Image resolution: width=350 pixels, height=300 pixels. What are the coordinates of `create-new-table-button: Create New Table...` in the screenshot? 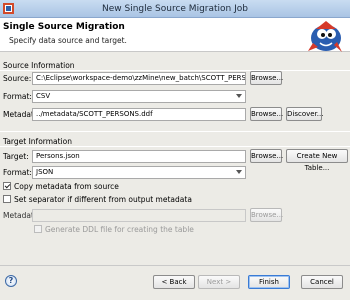 It's located at (317, 160).